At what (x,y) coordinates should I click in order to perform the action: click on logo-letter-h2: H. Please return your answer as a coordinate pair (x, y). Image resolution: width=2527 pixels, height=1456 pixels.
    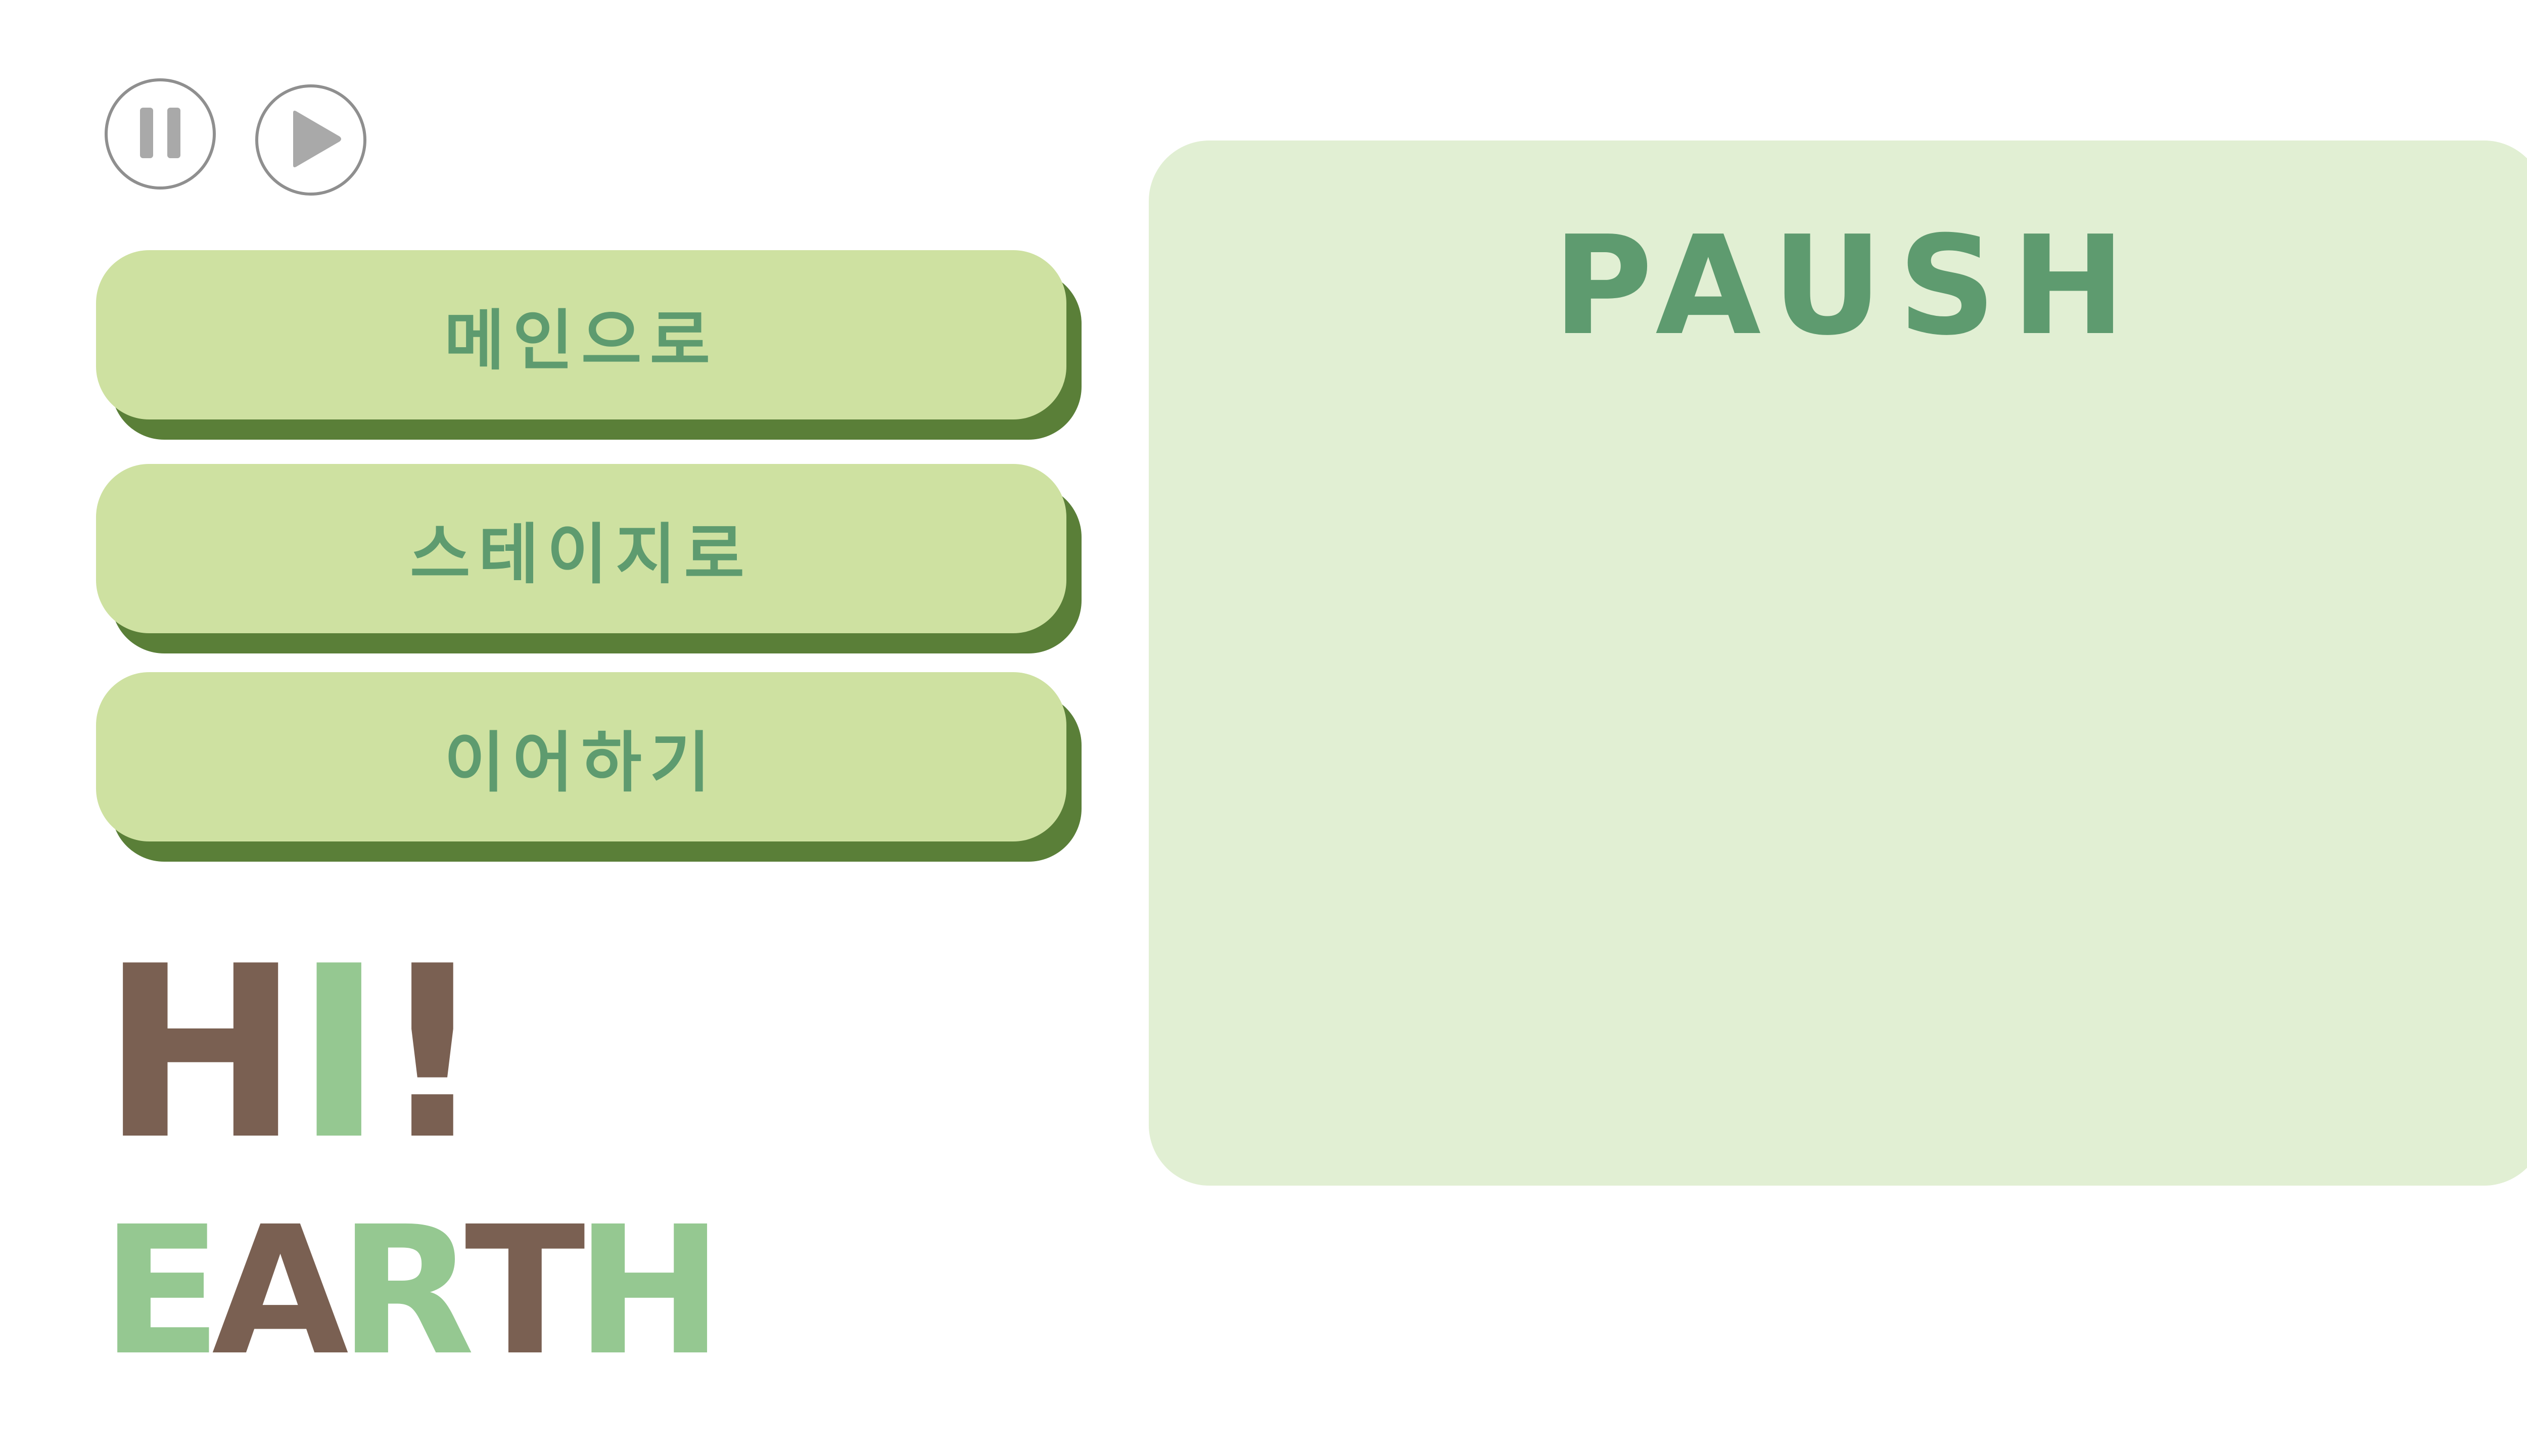
    Looking at the image, I should click on (649, 1291).